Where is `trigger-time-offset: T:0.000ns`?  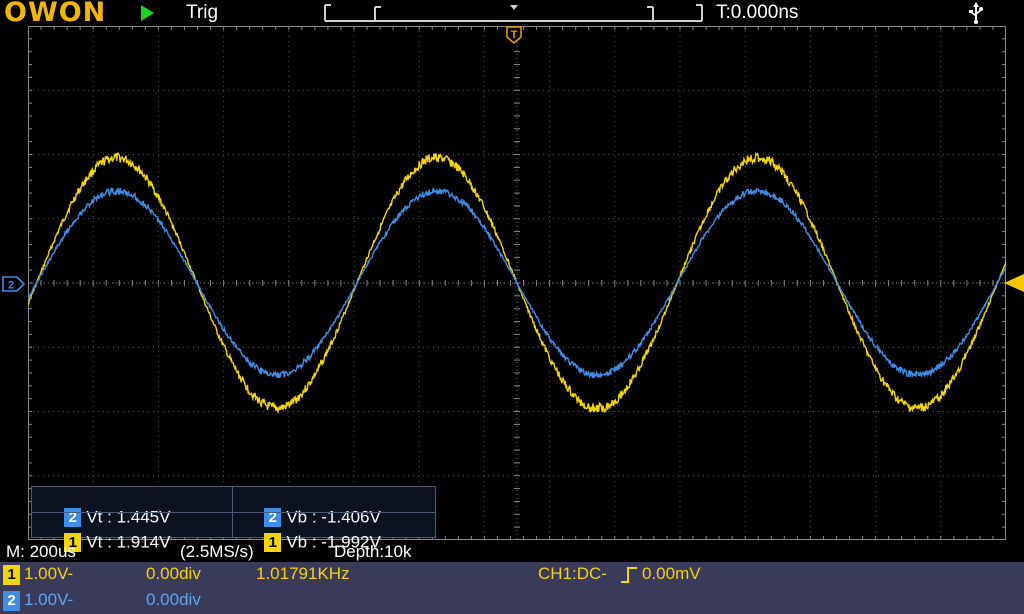 trigger-time-offset: T:0.000ns is located at coordinates (757, 12).